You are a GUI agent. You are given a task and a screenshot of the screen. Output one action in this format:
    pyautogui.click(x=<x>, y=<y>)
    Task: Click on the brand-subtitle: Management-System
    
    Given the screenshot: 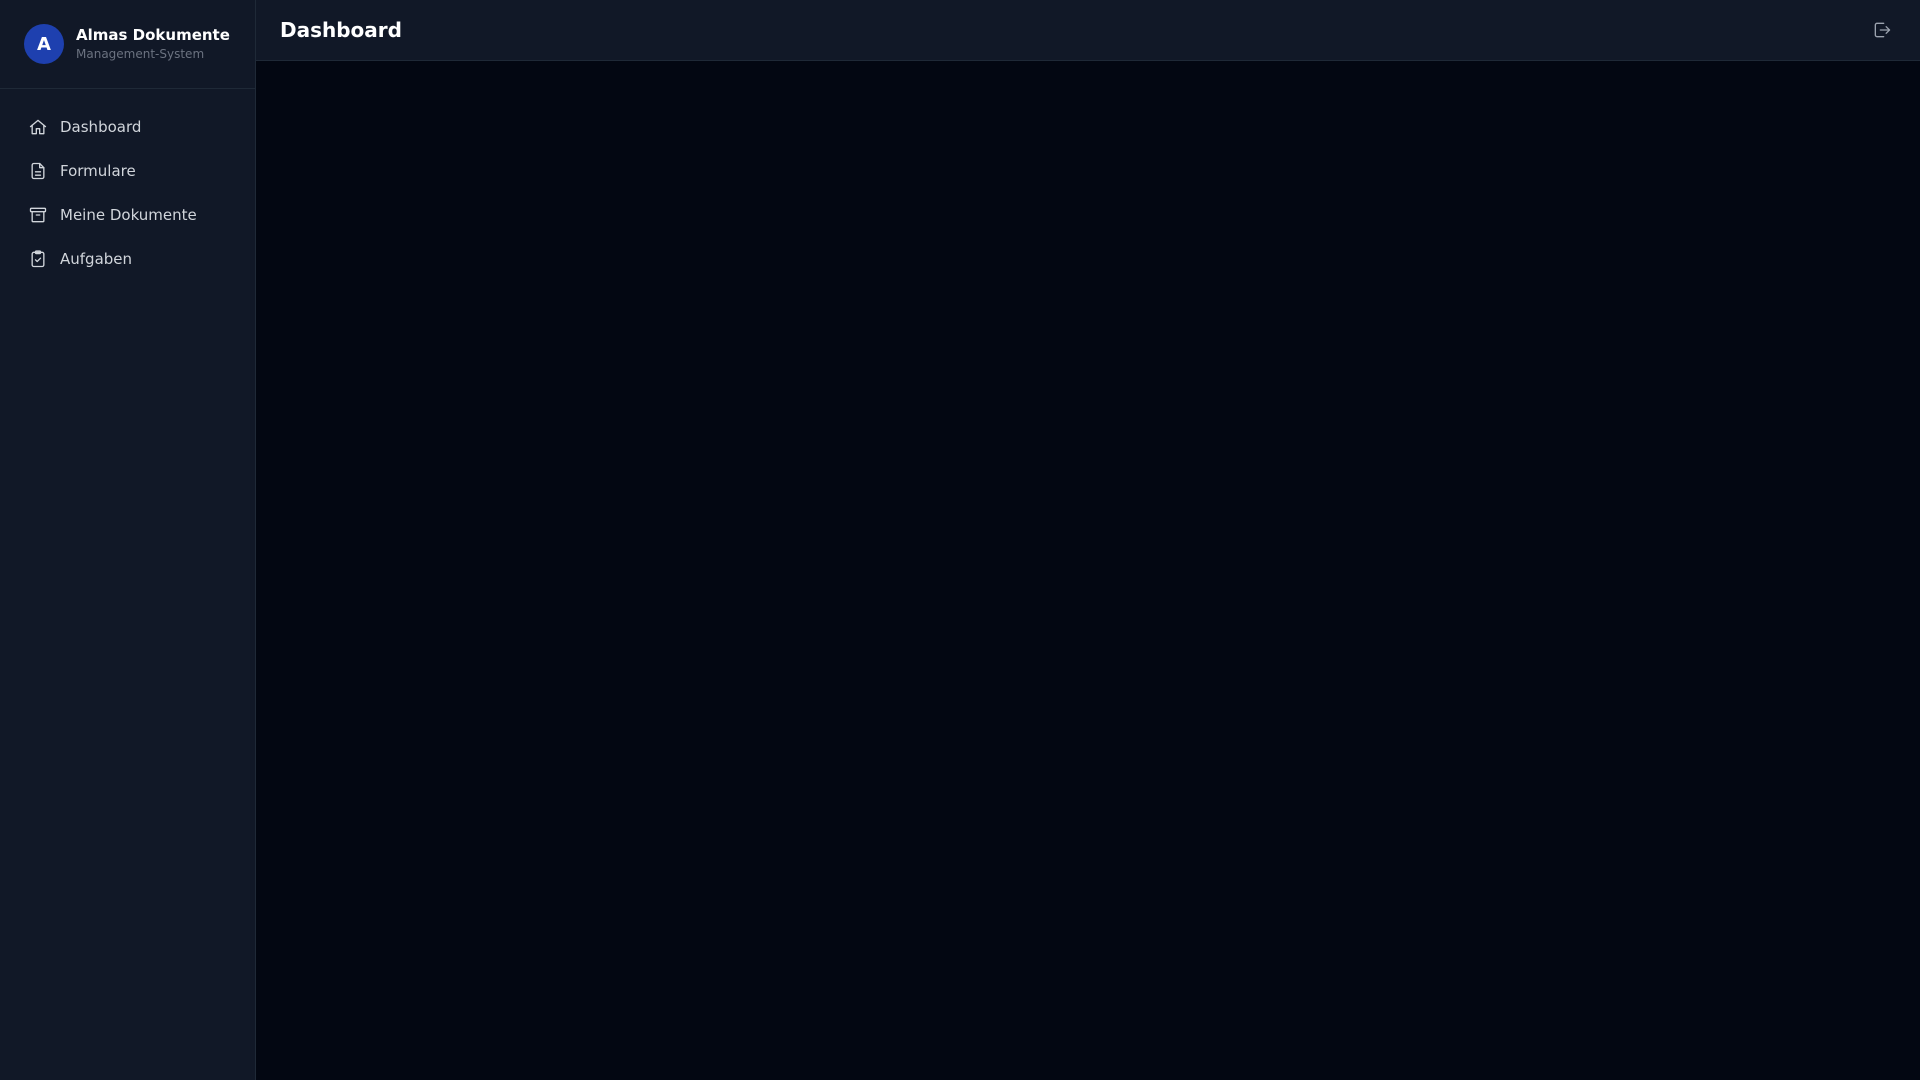 What is the action you would take?
    pyautogui.click(x=140, y=54)
    